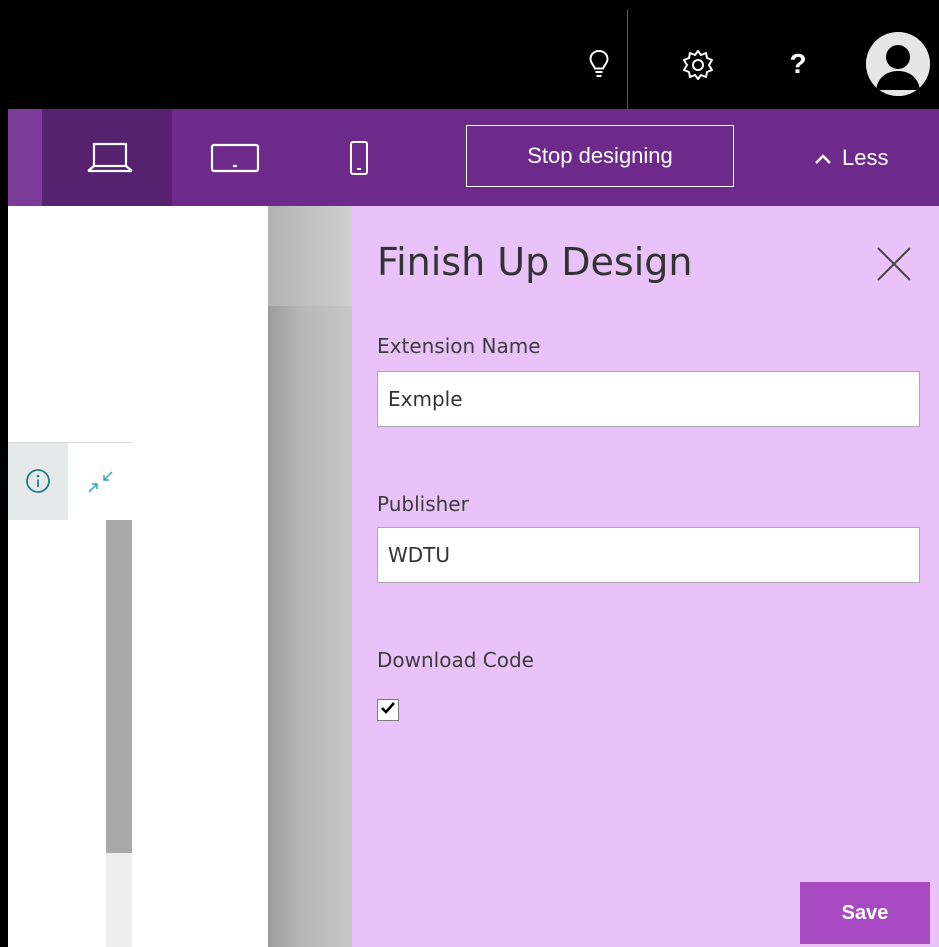 This screenshot has width=939, height=947. I want to click on phone-icon, so click(359, 158).